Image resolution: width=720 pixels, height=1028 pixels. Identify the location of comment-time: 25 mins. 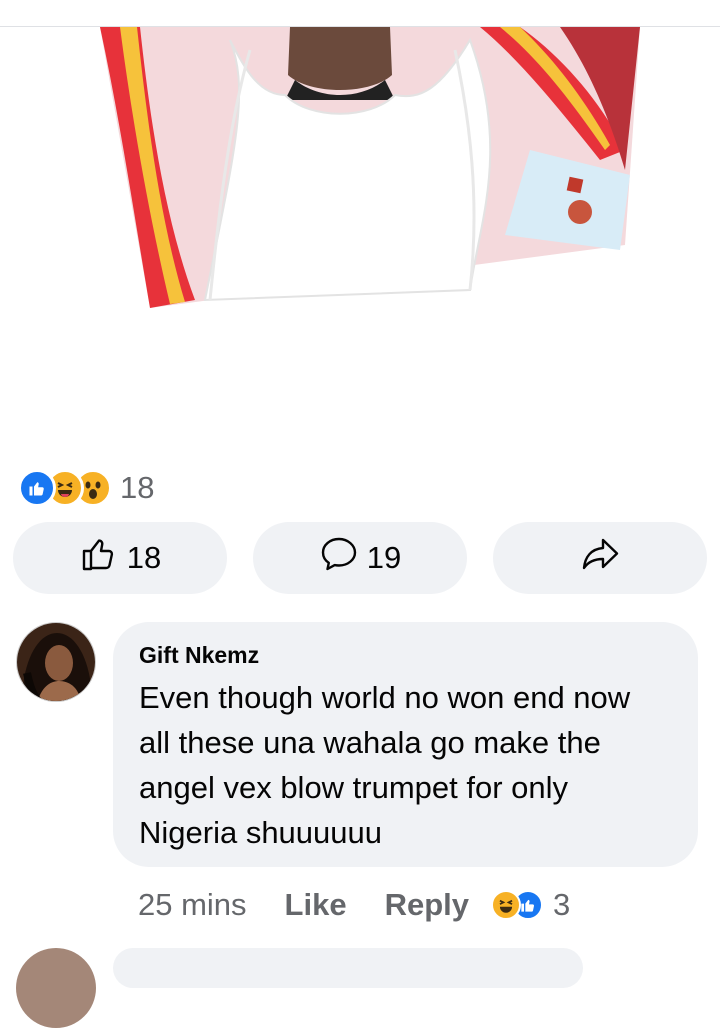
(192, 905).